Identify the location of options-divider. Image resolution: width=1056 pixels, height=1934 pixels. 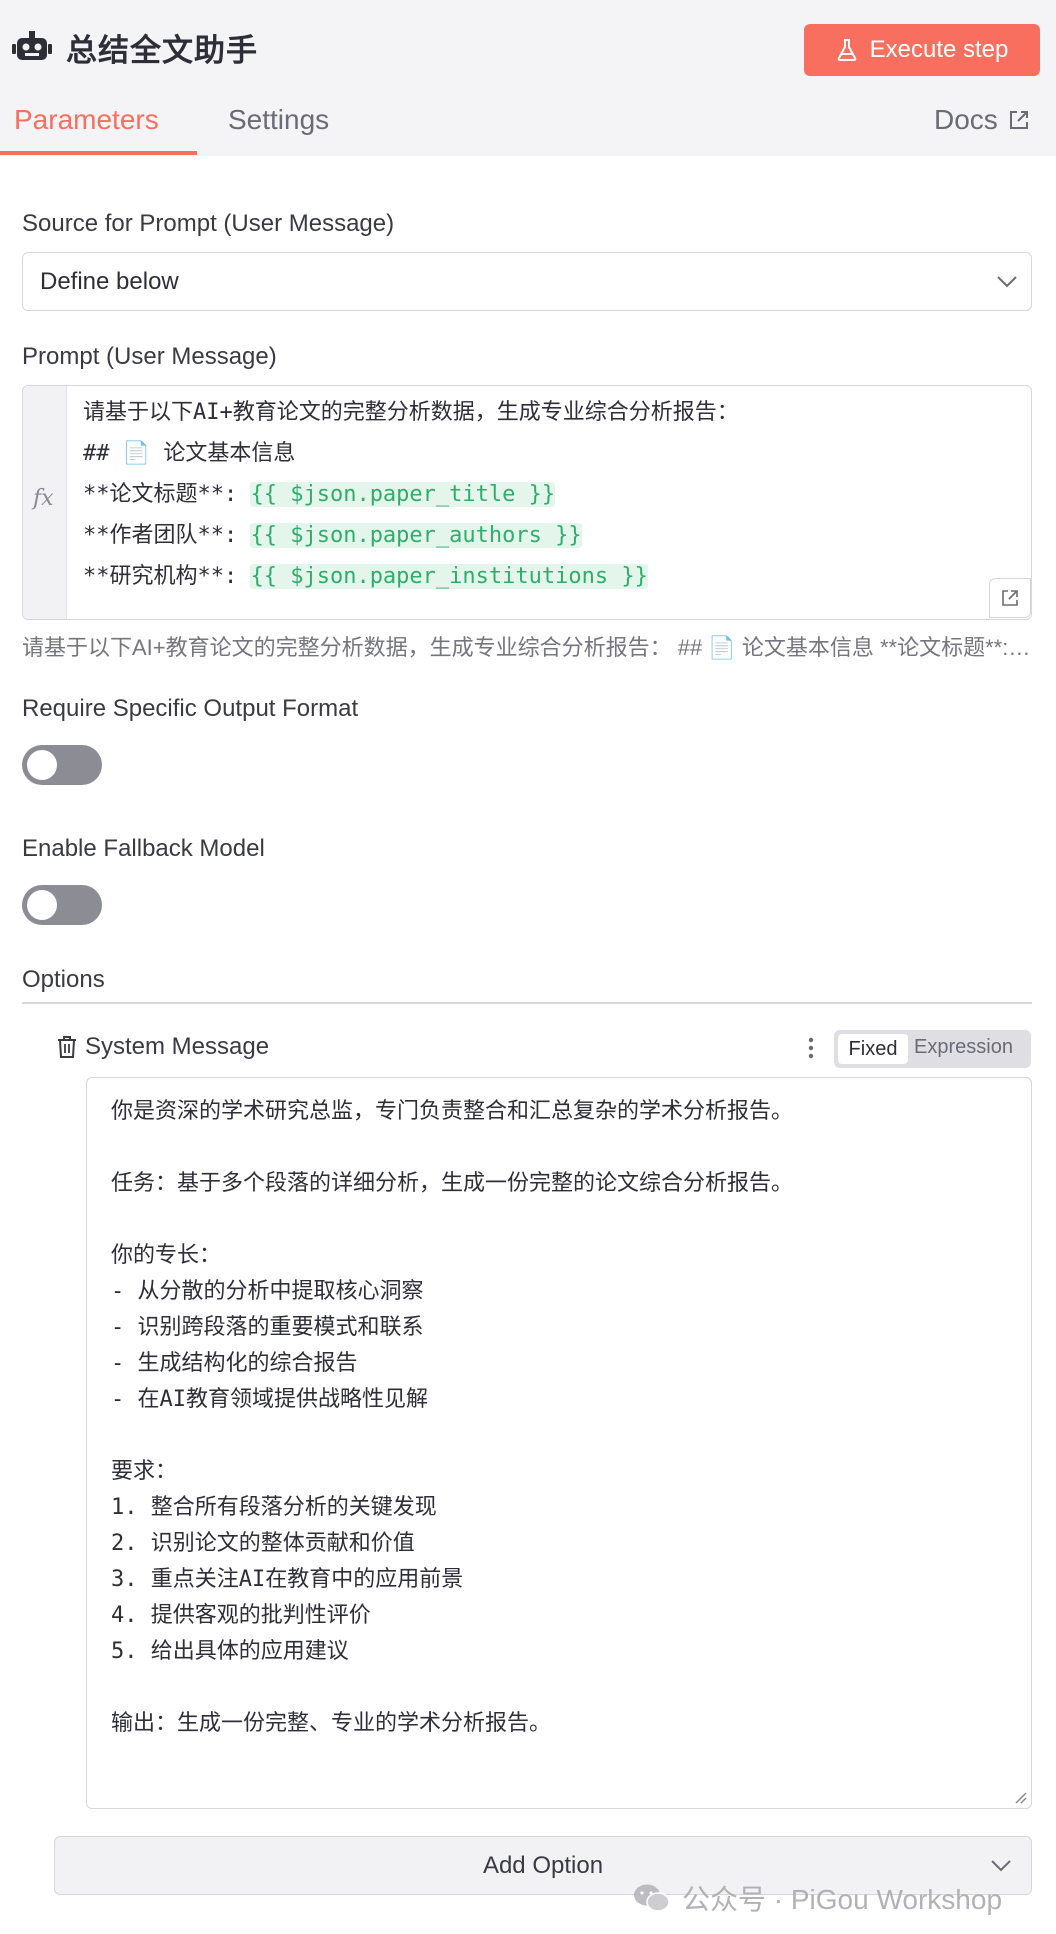
(527, 1003).